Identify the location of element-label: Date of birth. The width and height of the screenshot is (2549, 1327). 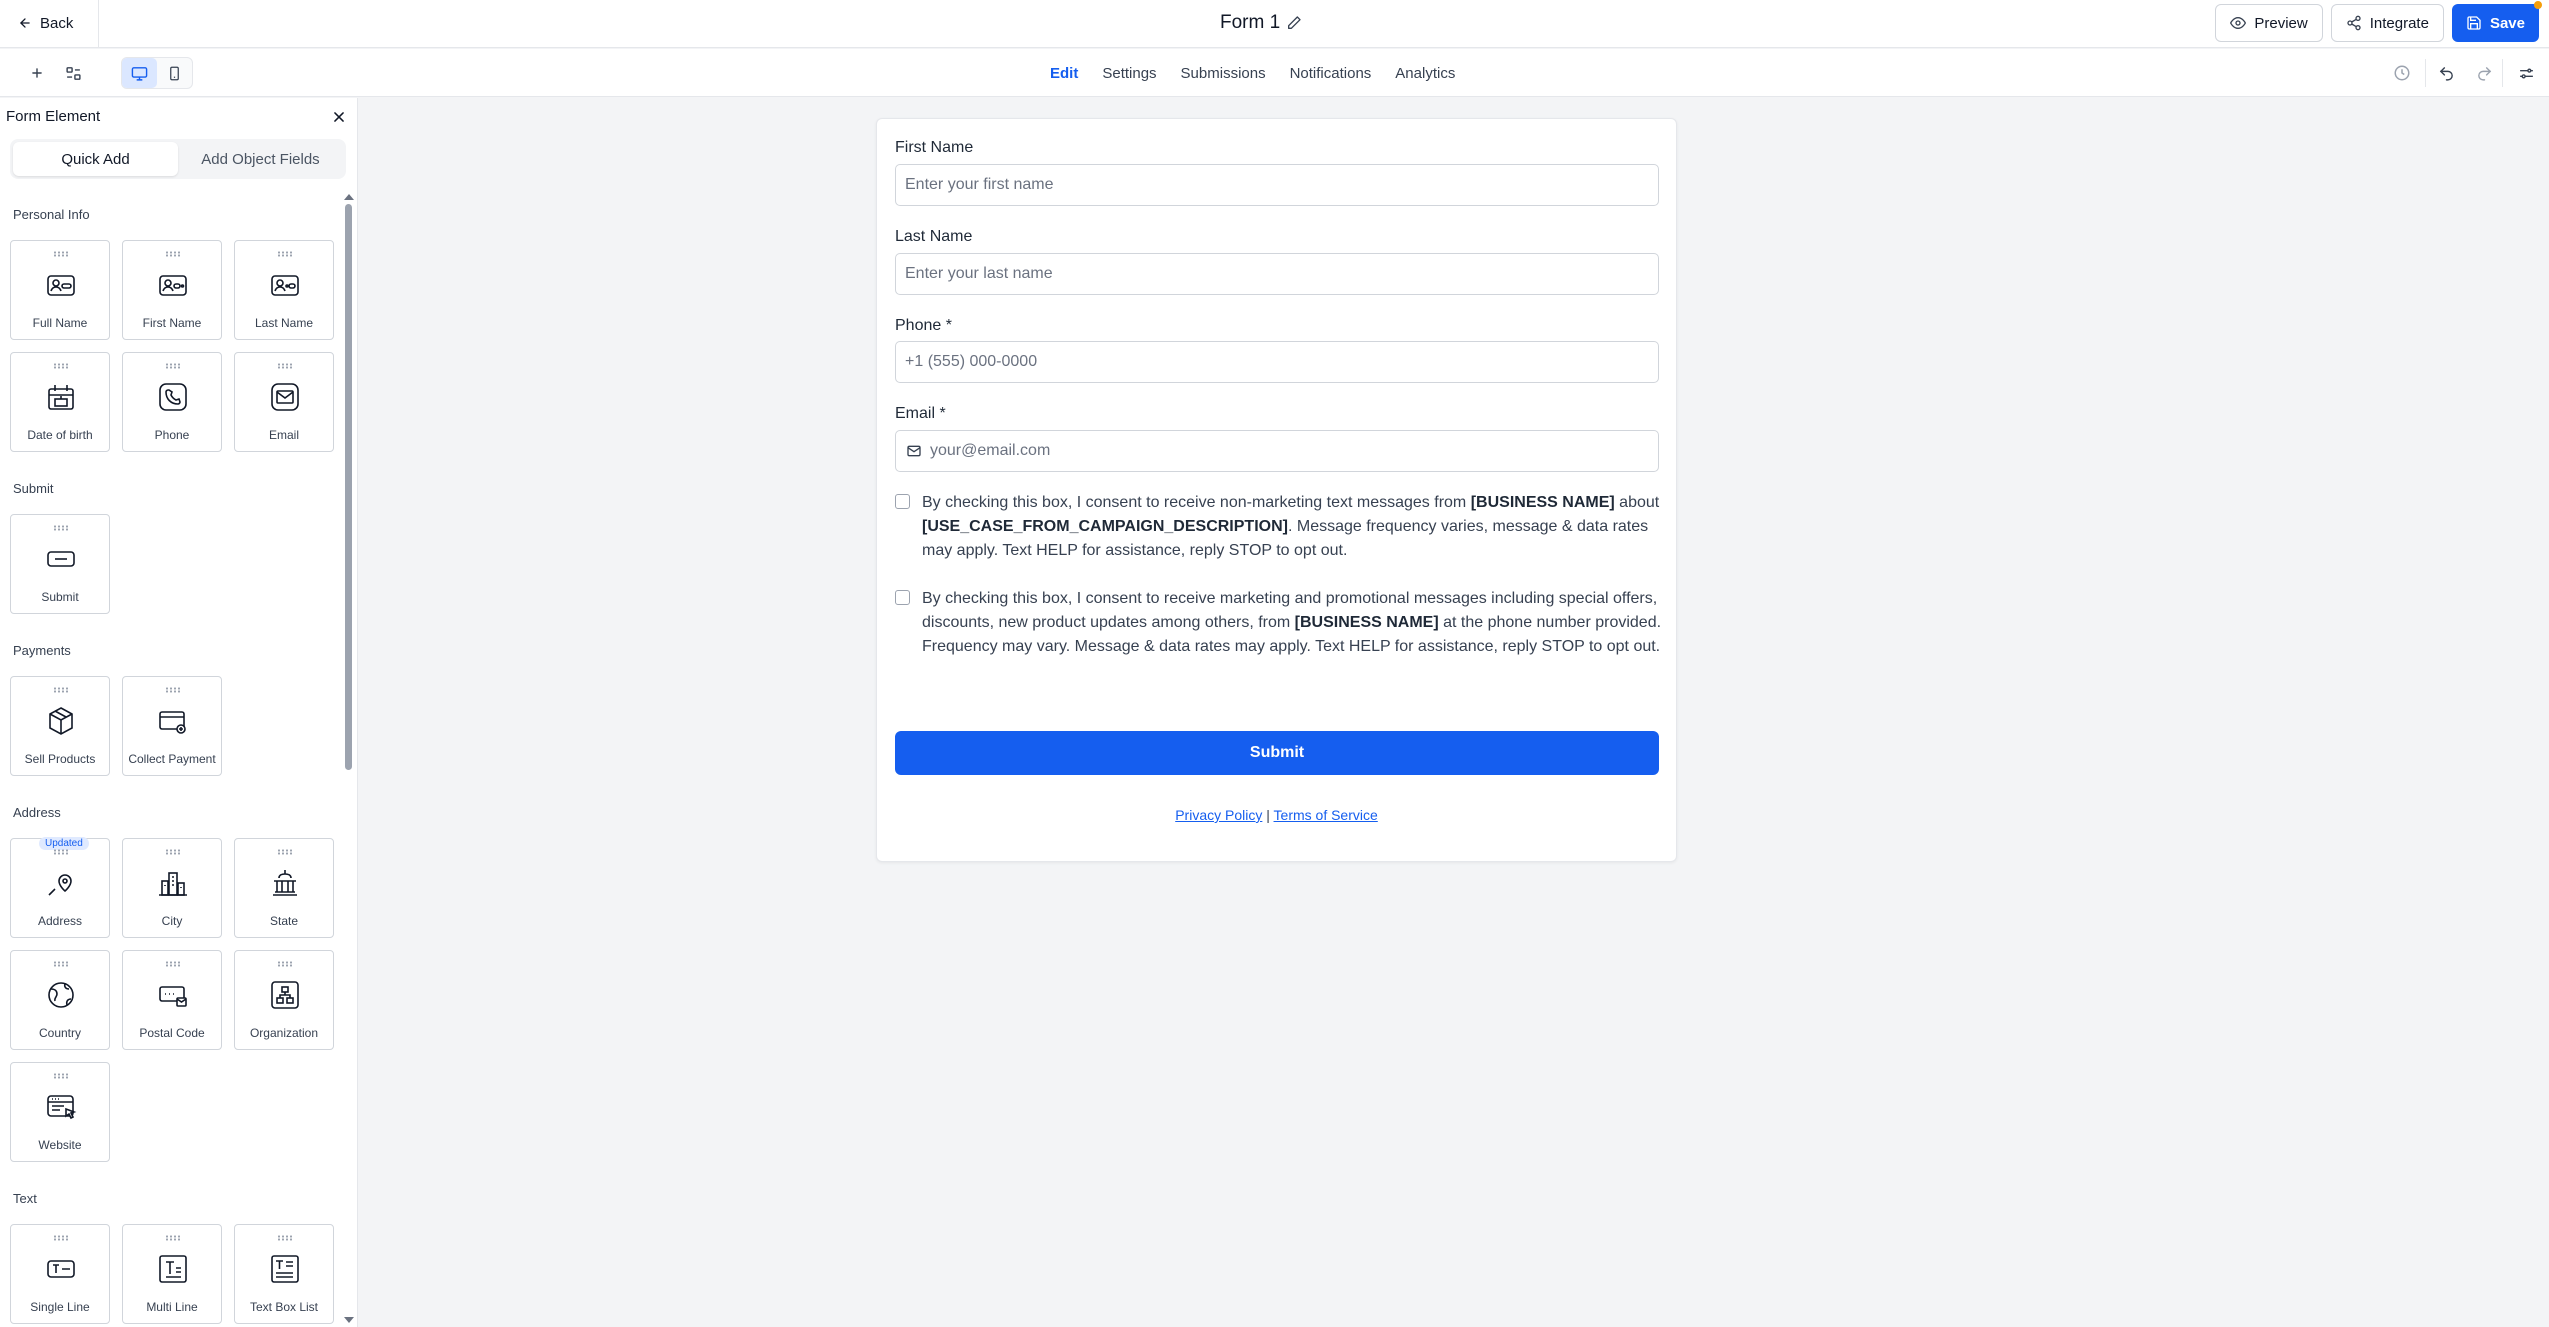
(60, 435).